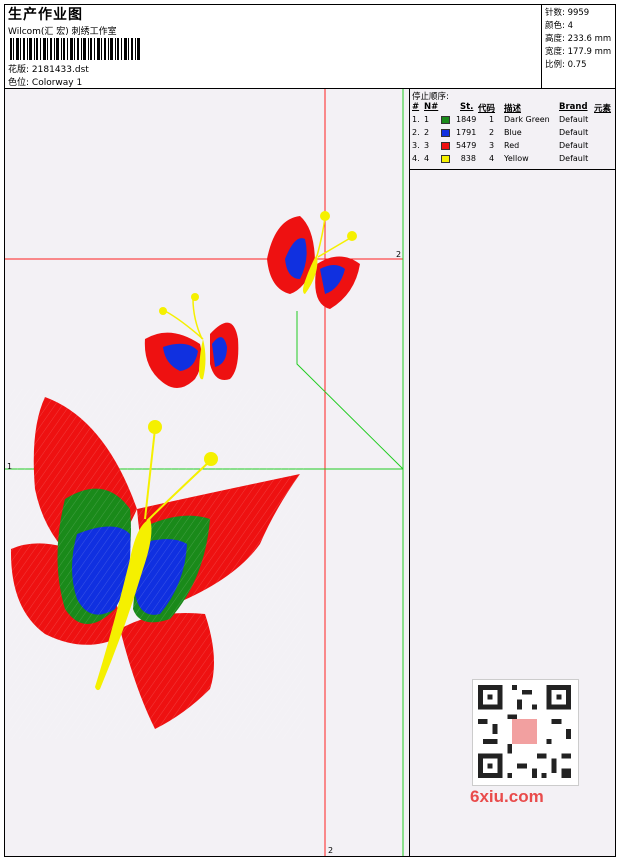 The image size is (620, 861). I want to click on table-cell-num: 3., so click(416, 145).